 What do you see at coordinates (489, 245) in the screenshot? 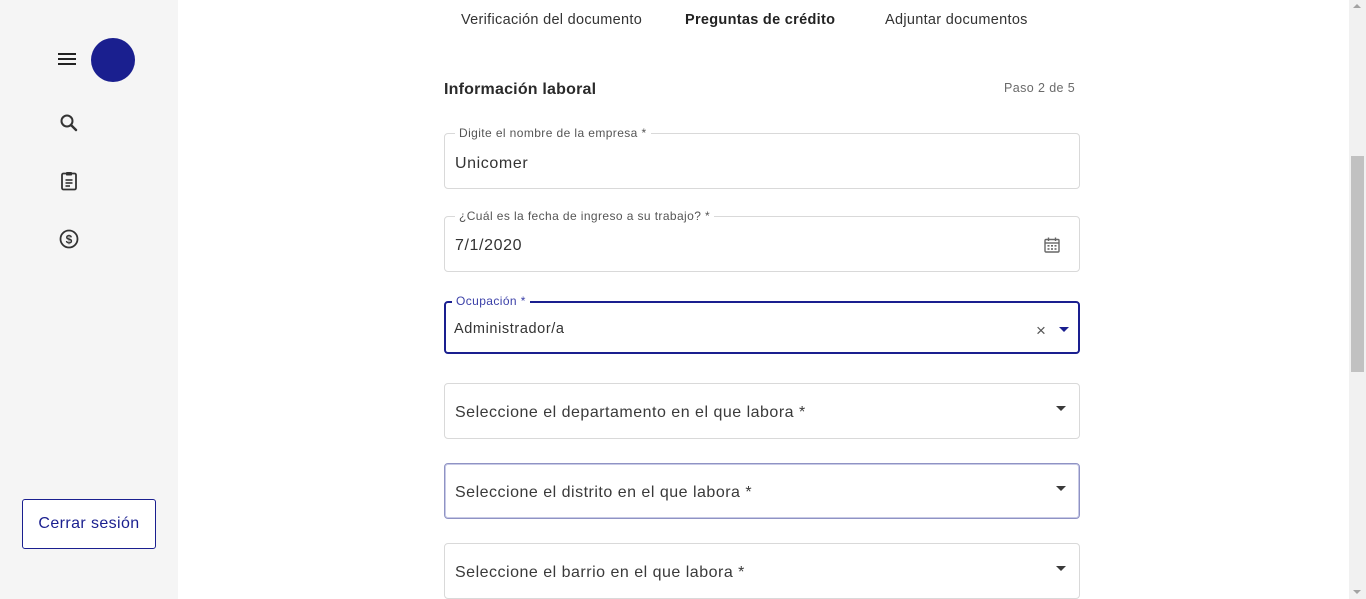
I see `start-date-value: 7/1/2020` at bounding box center [489, 245].